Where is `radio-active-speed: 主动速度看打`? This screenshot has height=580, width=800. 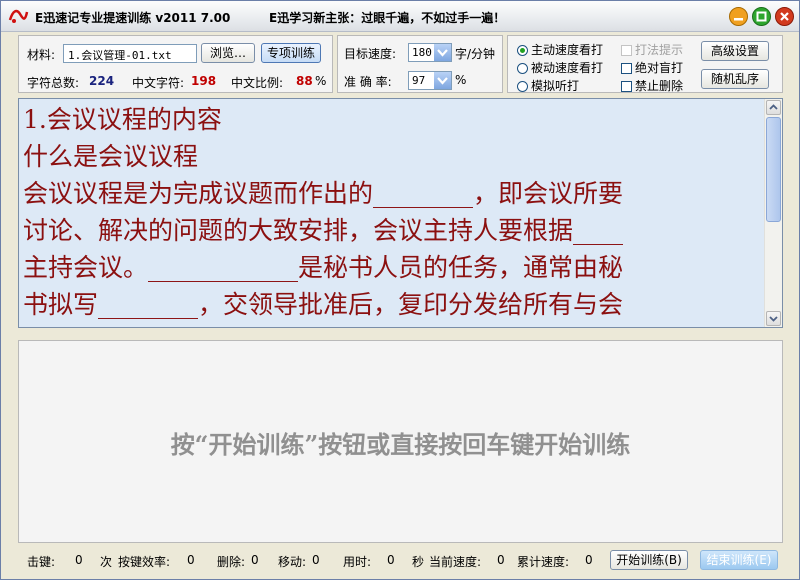 radio-active-speed: 主动速度看打 is located at coordinates (560, 49).